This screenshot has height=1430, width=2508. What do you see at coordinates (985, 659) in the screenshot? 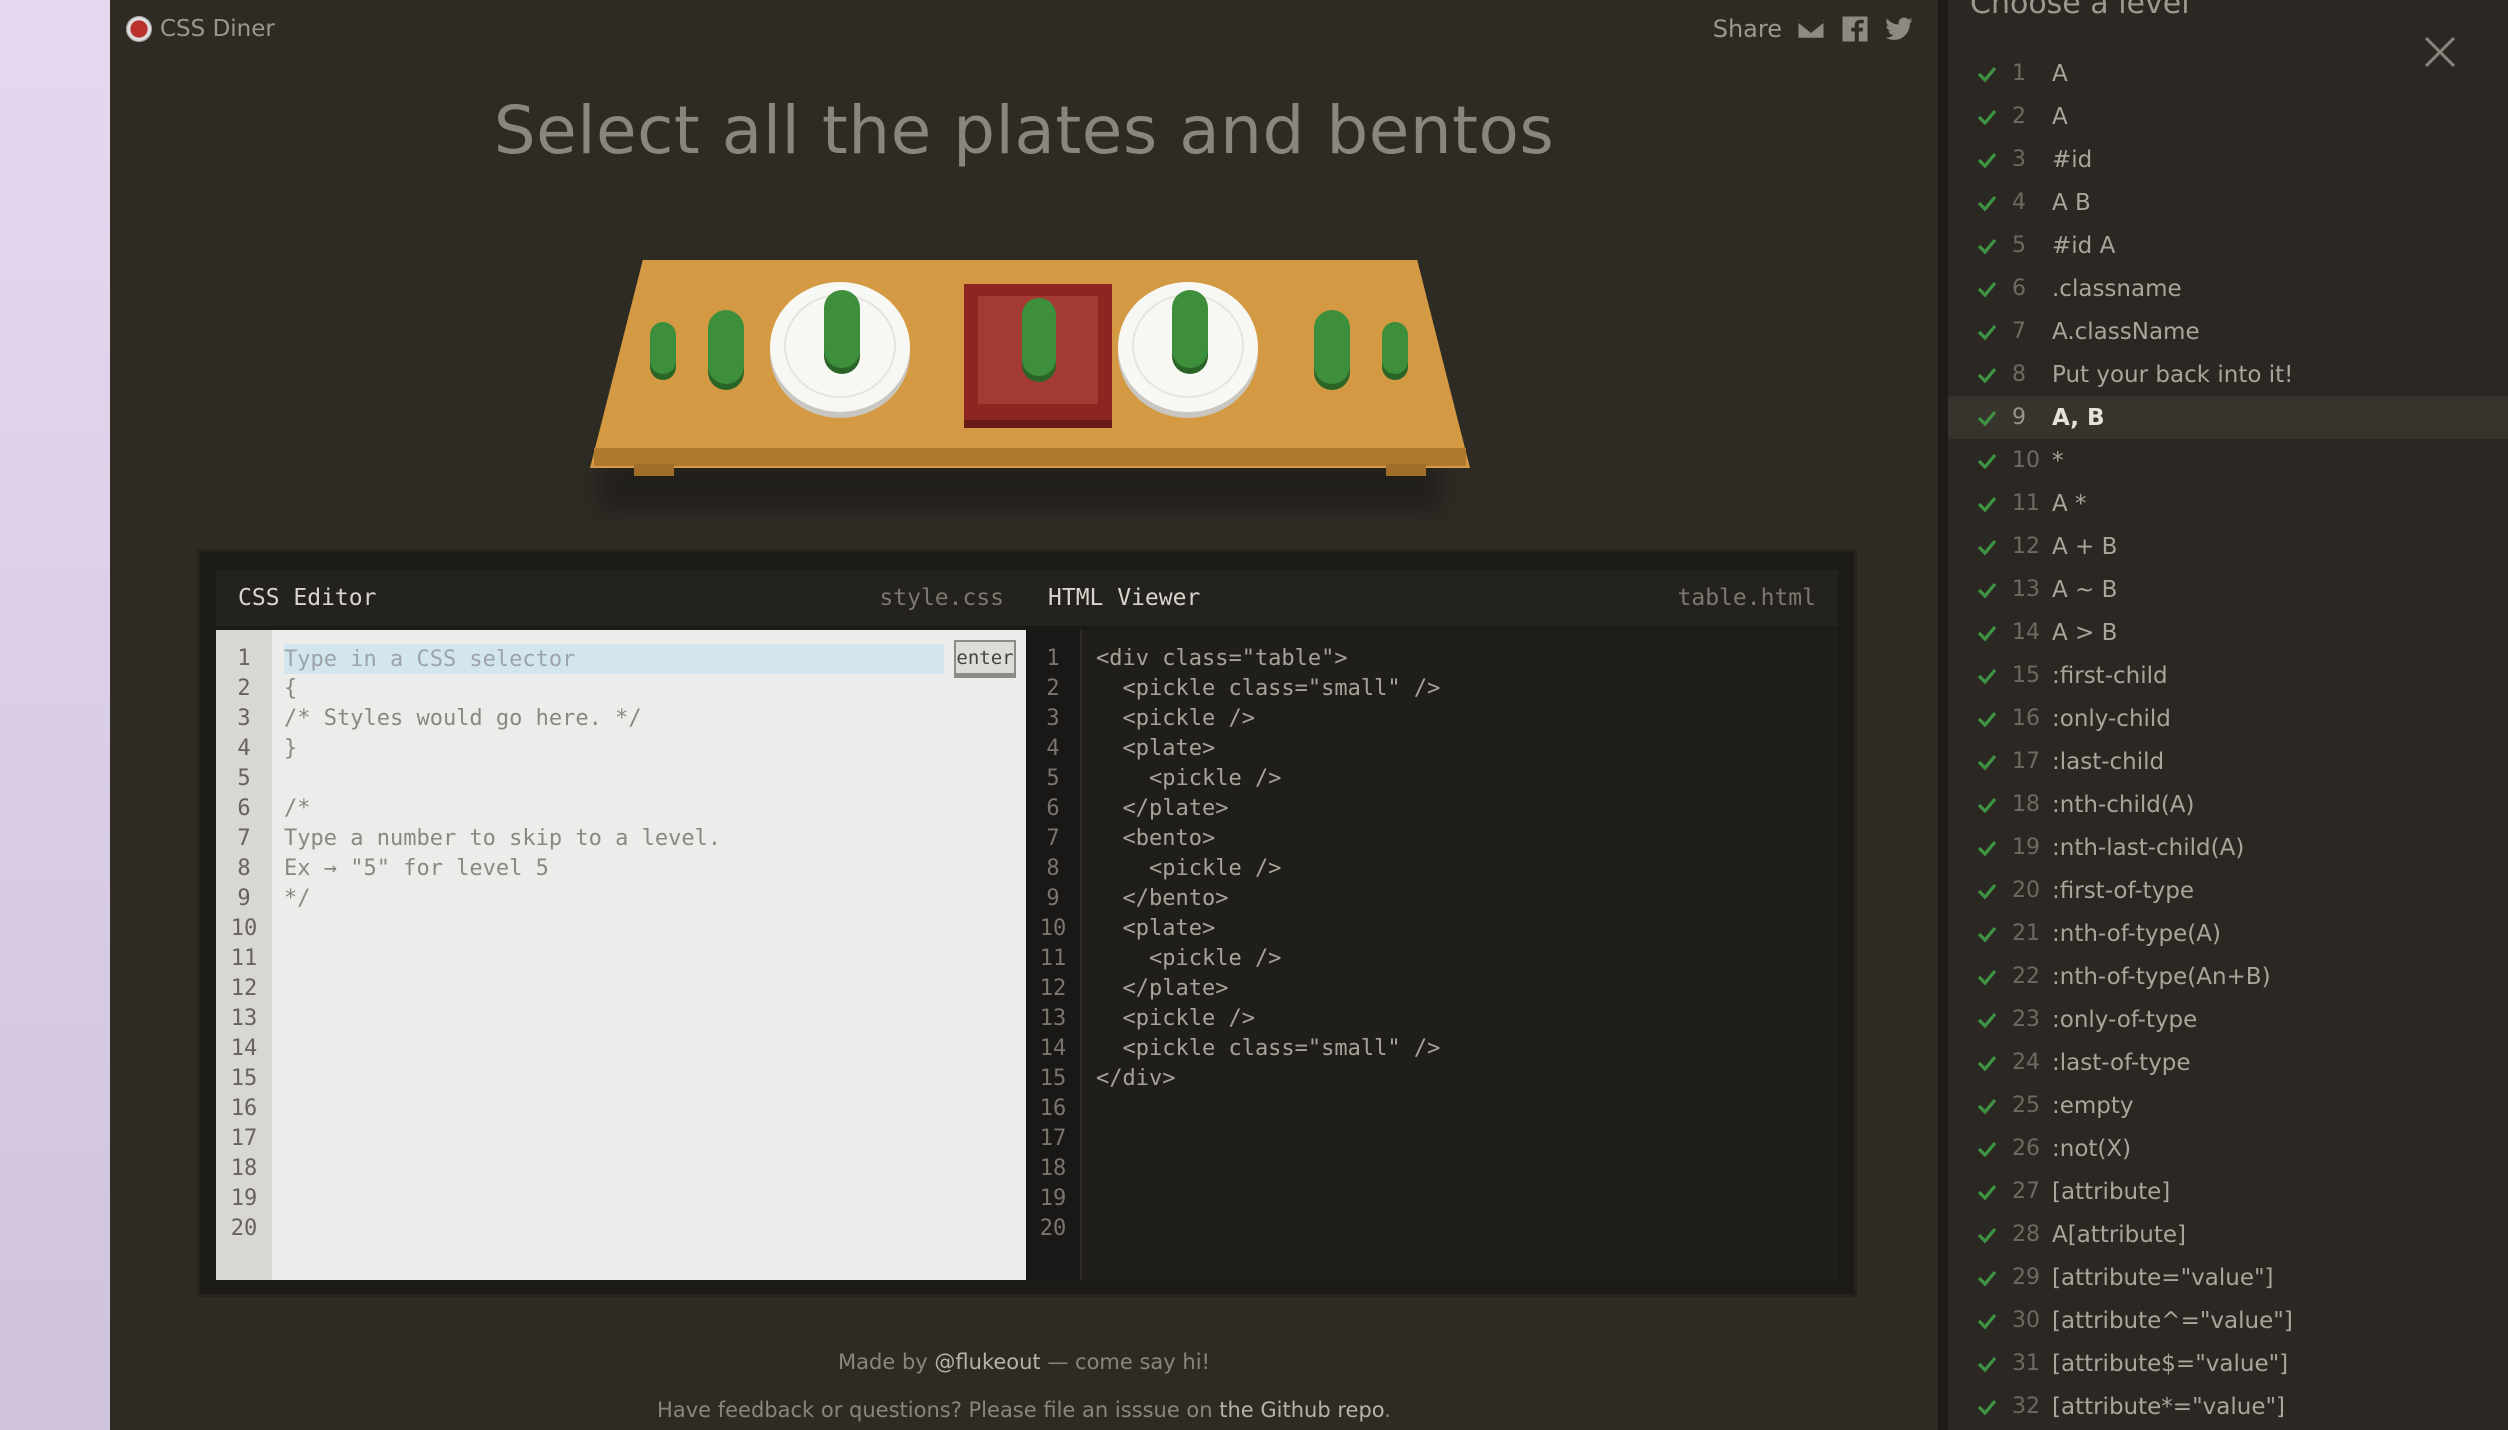
I see `enter-button: enter` at bounding box center [985, 659].